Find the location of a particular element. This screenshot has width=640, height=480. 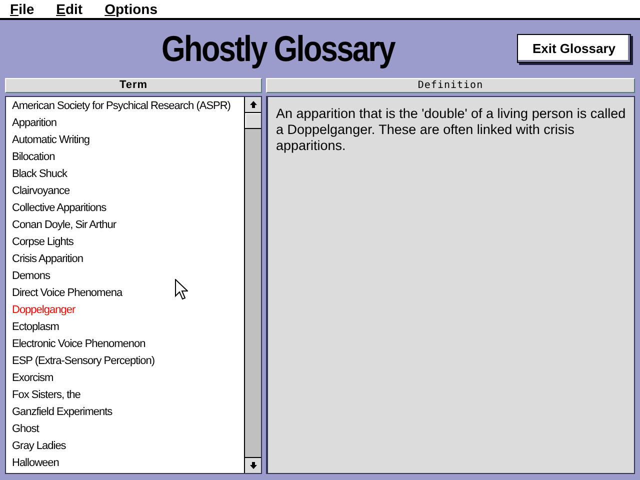

term-item: Black Shuck is located at coordinates (125, 174).